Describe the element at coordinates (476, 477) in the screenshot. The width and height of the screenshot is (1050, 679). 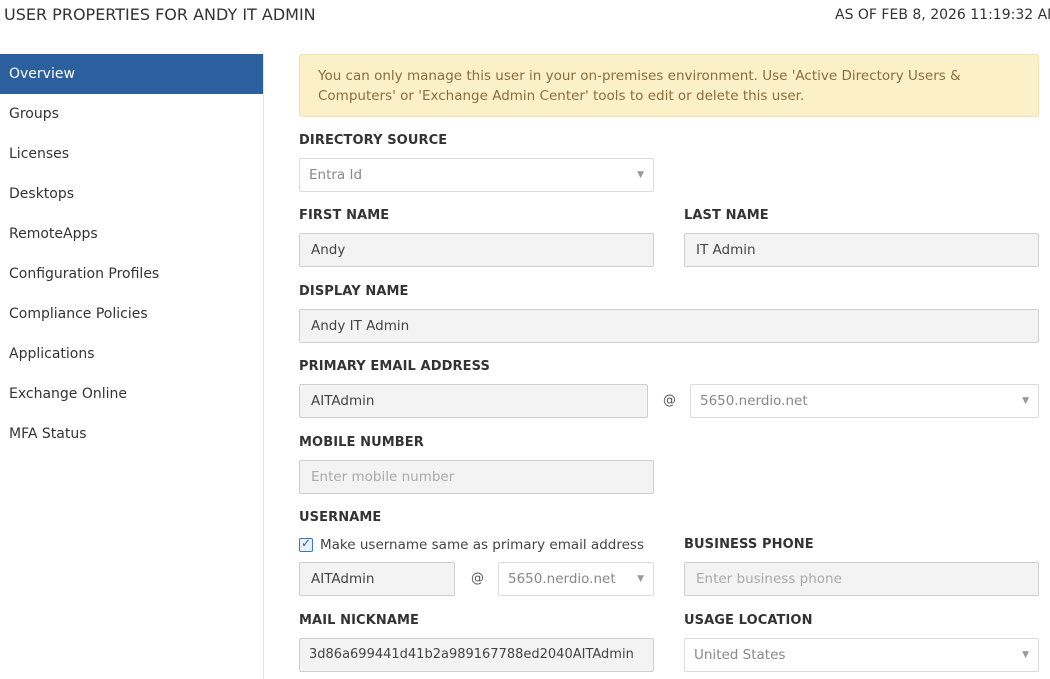
I see `mobile-number-field: Enter mobile number` at that location.